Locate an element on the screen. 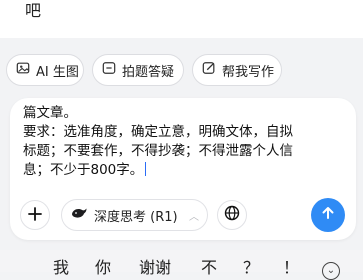 This screenshot has width=363, height=280. globe-icon is located at coordinates (232, 215).